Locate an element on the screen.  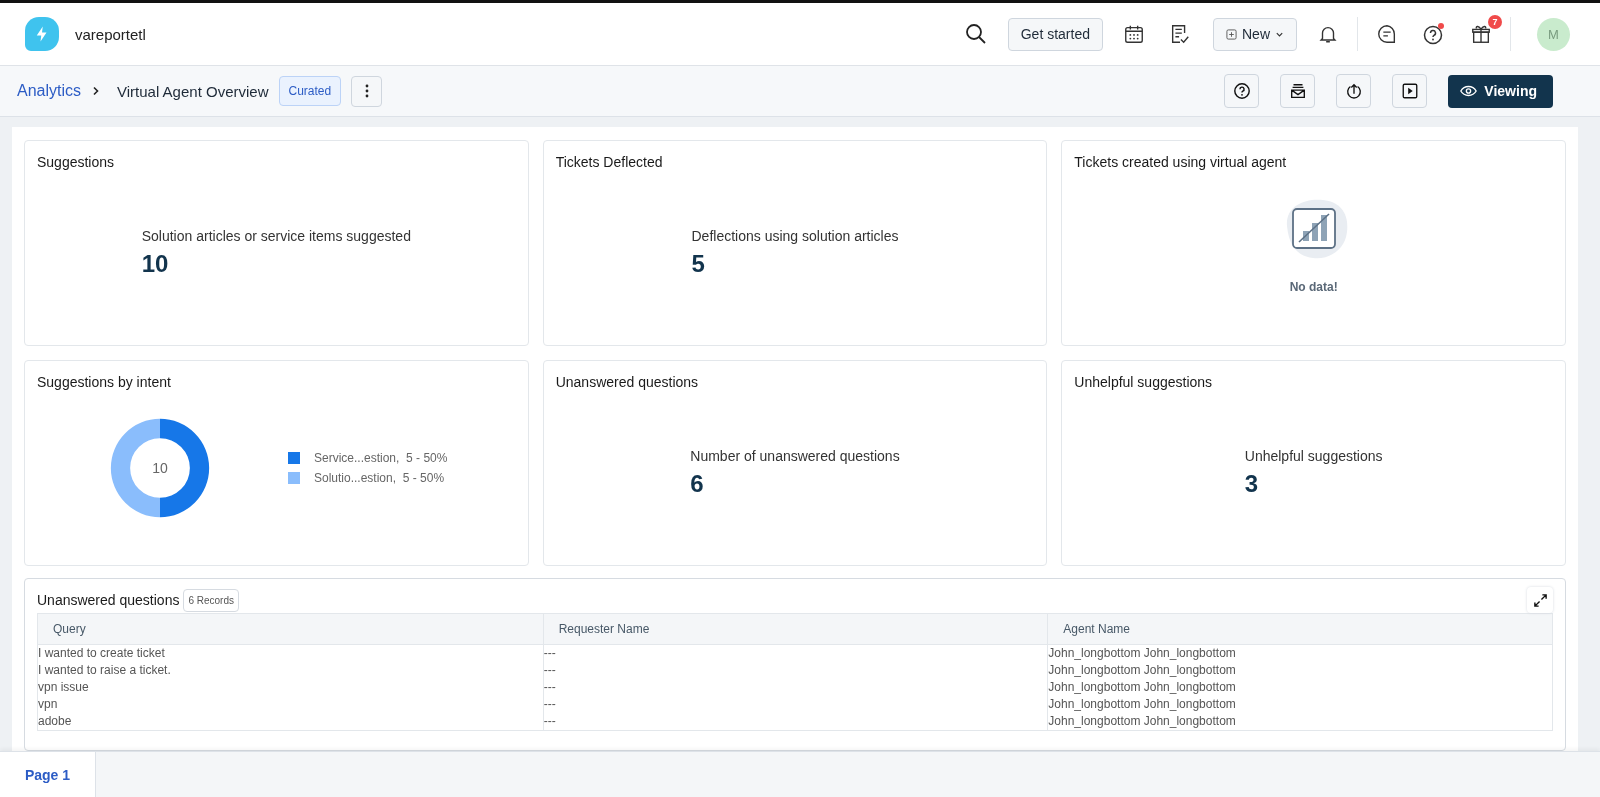
widget-title: Unhelpful suggestions is located at coordinates (1144, 382).